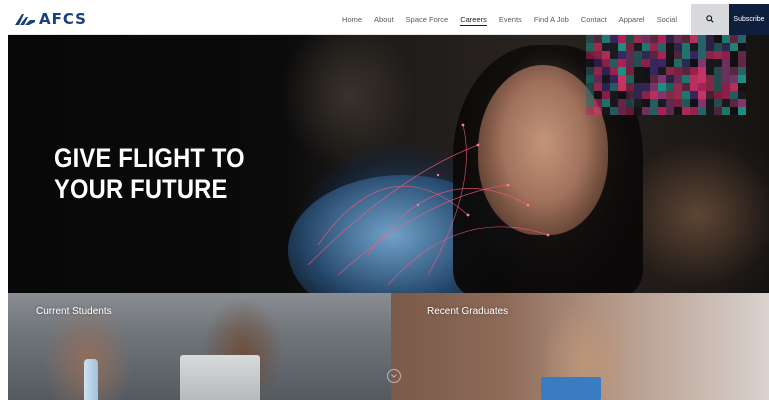 The image size is (769, 400). I want to click on nav-home: Home, so click(352, 19).